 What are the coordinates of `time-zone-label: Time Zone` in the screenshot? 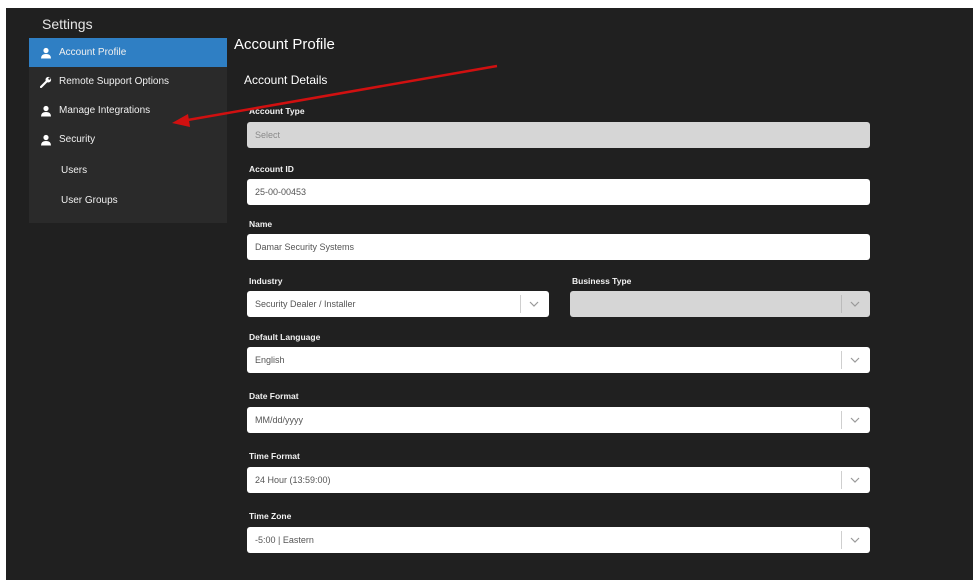 It's located at (270, 516).